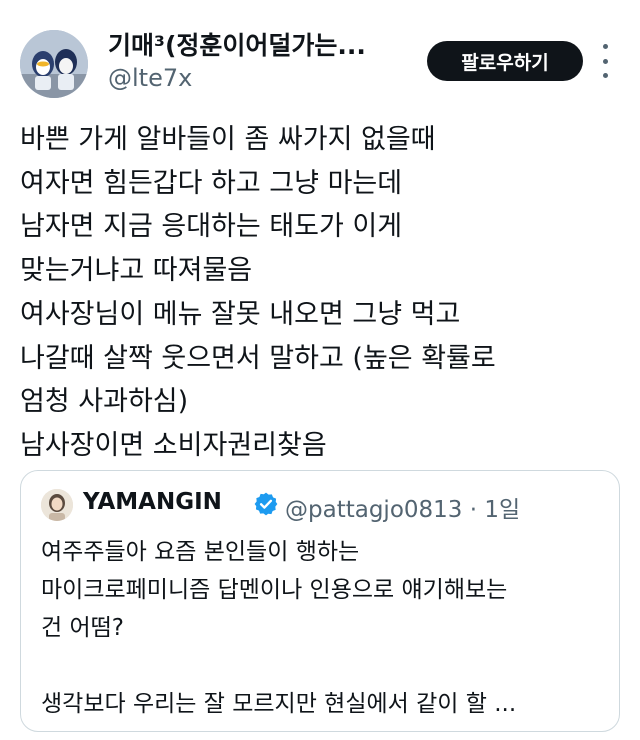  I want to click on quoted-line: 여주주들아 요즘 본인들이 행하는, so click(200, 552).